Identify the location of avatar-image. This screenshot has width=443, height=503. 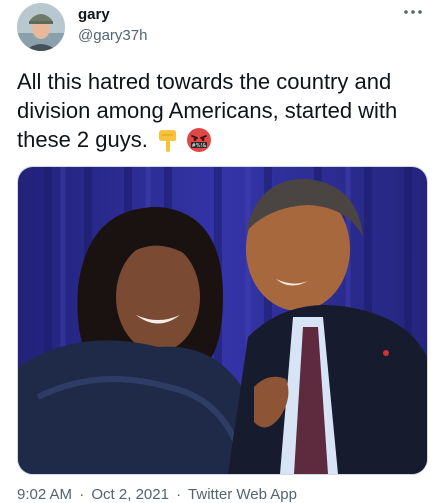
(41, 27).